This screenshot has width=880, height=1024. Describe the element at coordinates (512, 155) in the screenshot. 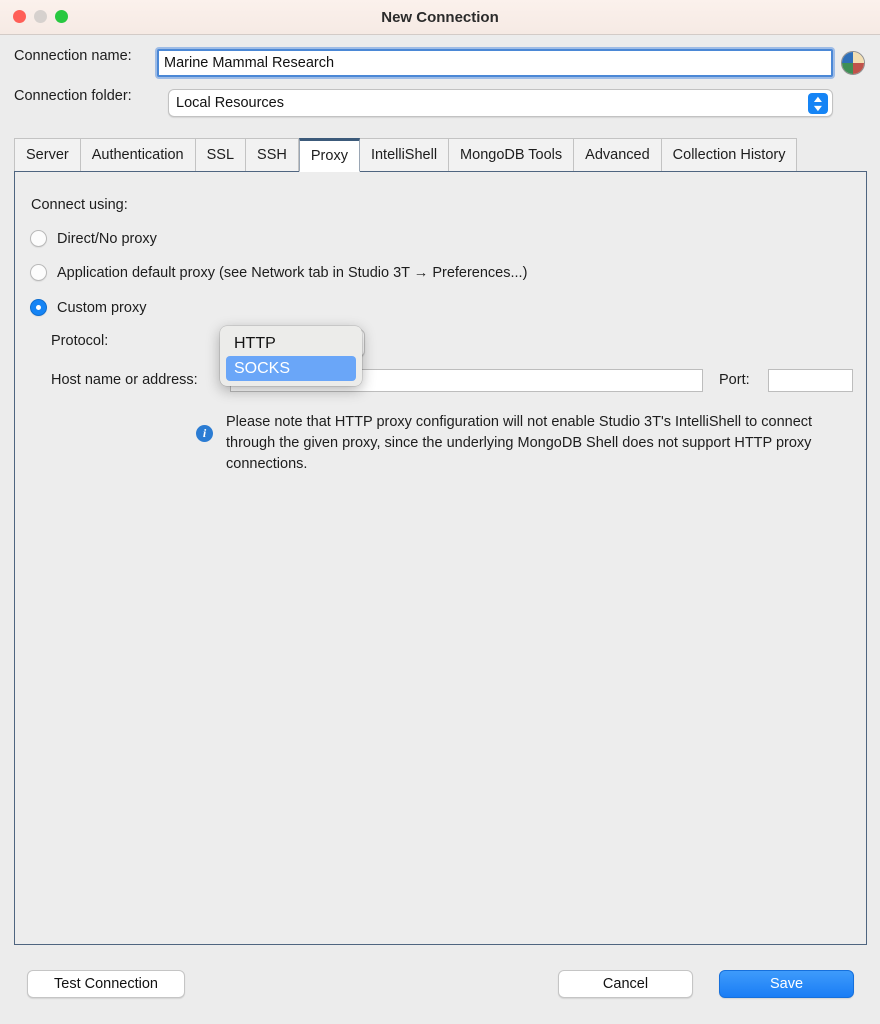

I see `tab-mongodb-tools: MongoDB Tools` at that location.